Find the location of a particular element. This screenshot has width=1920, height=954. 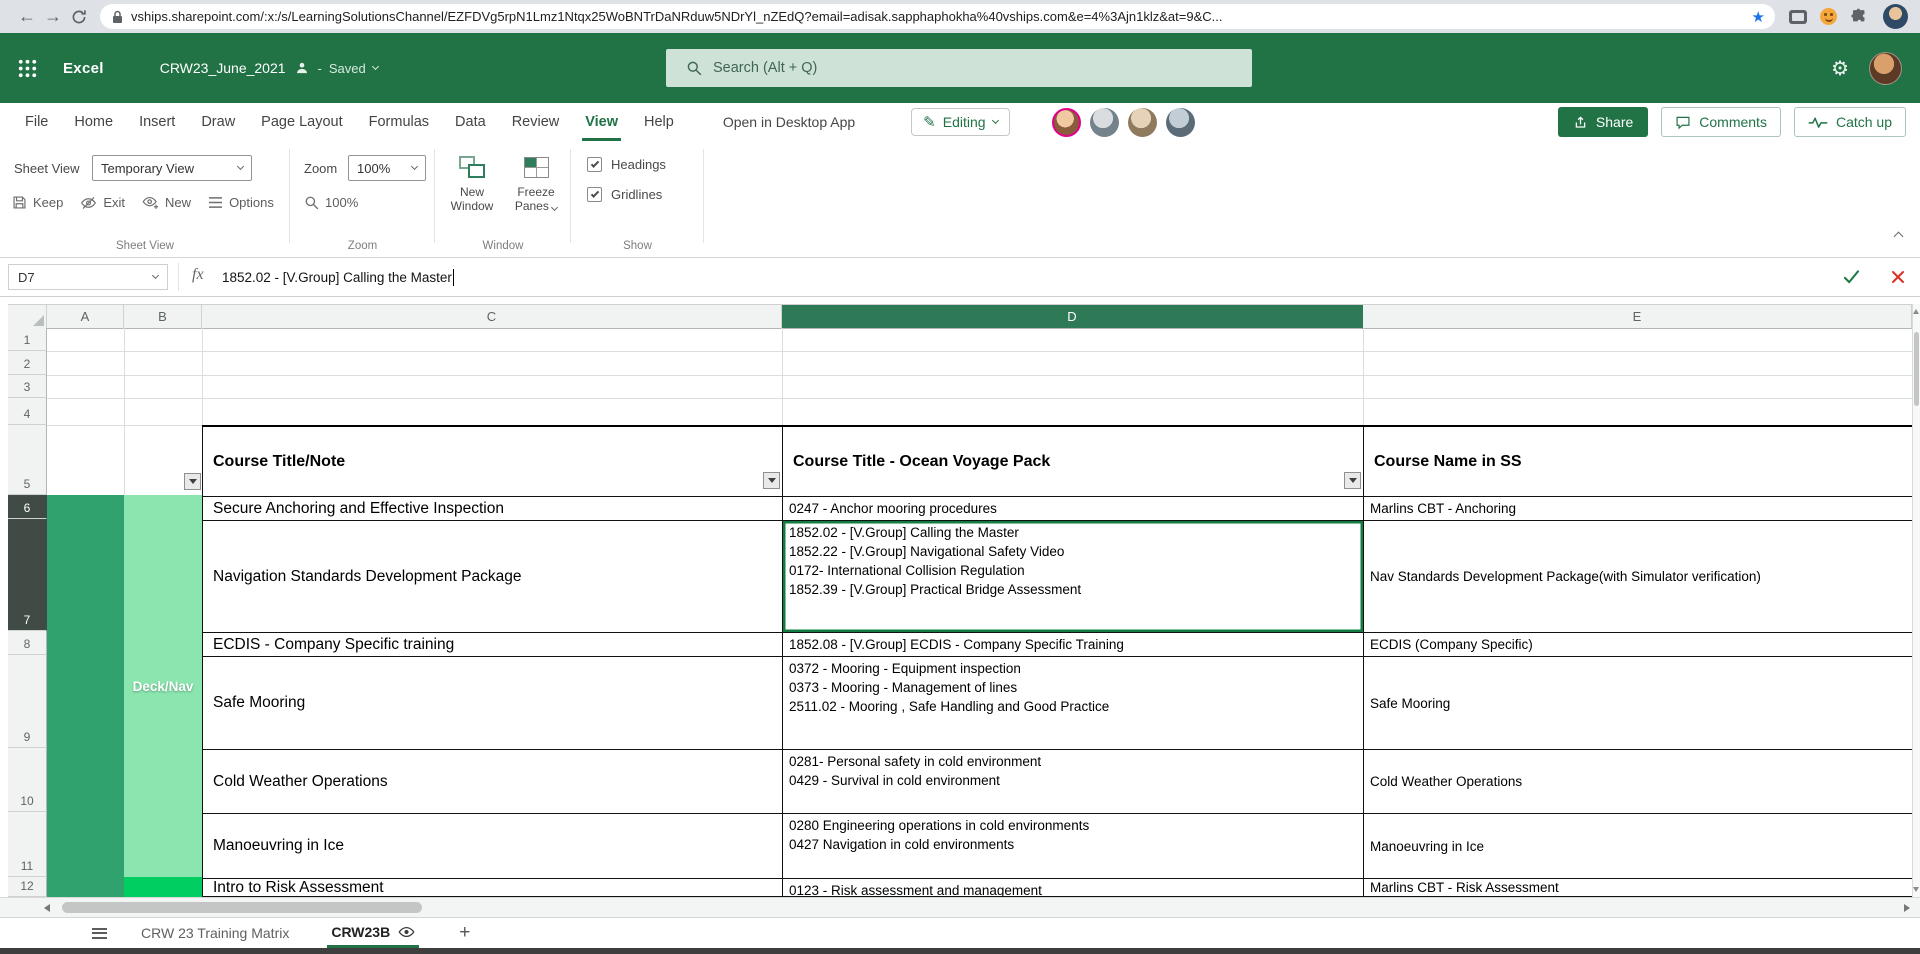

scroll-down-arrow-icon is located at coordinates (1916, 889).